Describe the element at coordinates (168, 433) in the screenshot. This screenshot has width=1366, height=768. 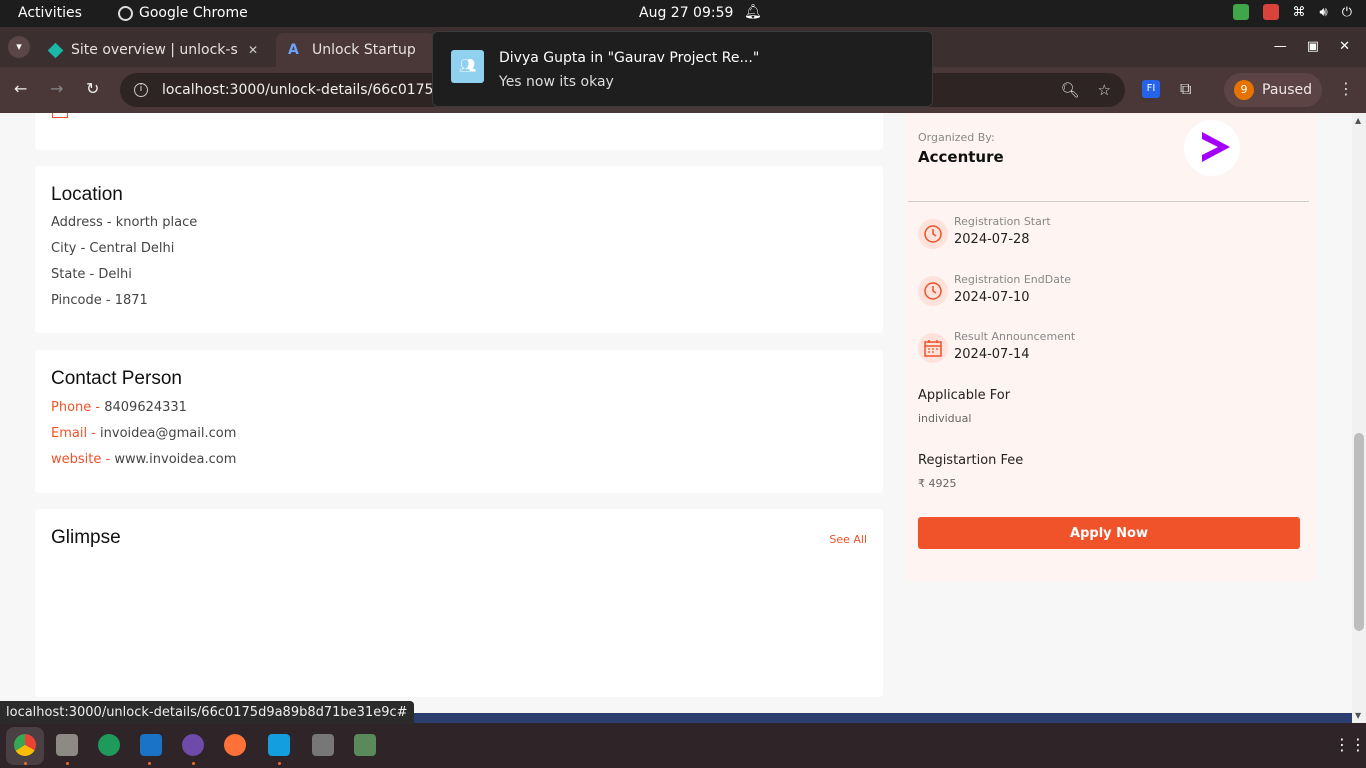
I see `email-value: invoidea@gmail.com` at that location.